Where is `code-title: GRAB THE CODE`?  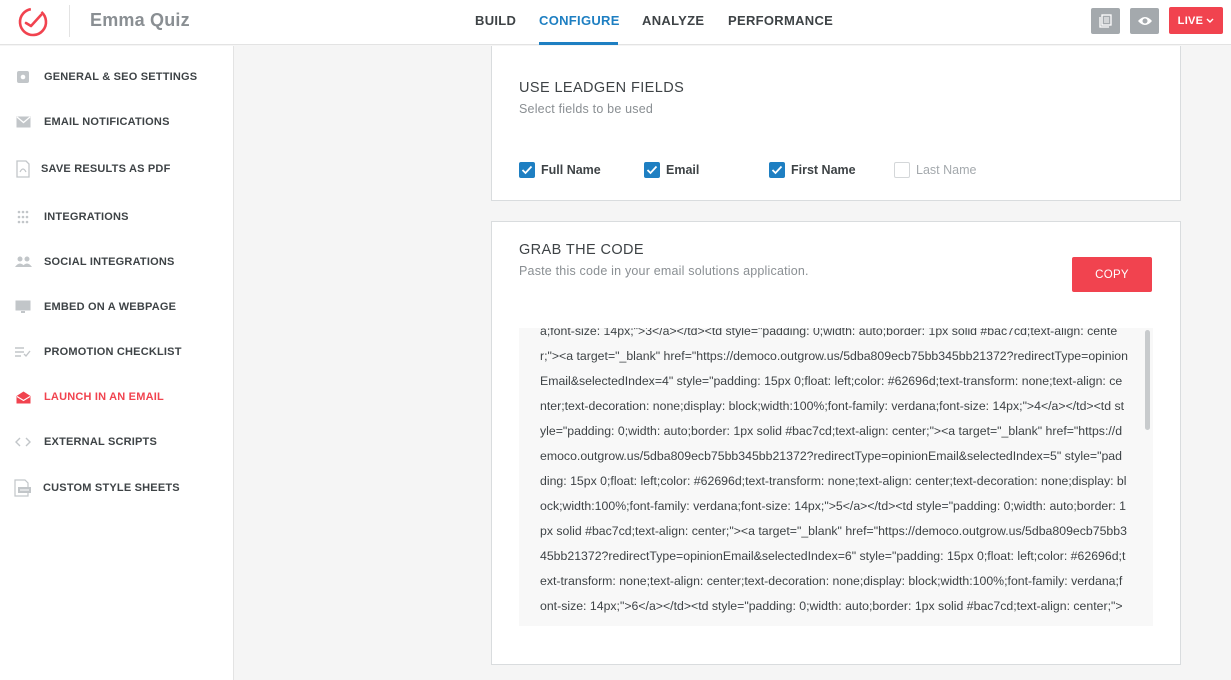 code-title: GRAB THE CODE is located at coordinates (581, 250).